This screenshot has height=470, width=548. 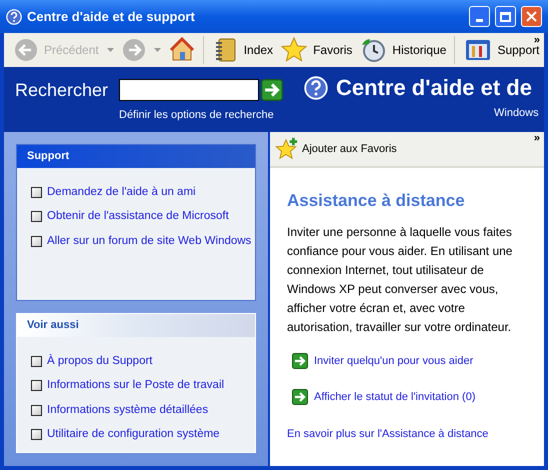 I want to click on sidebar-link: À propos du Support, so click(x=99, y=361).